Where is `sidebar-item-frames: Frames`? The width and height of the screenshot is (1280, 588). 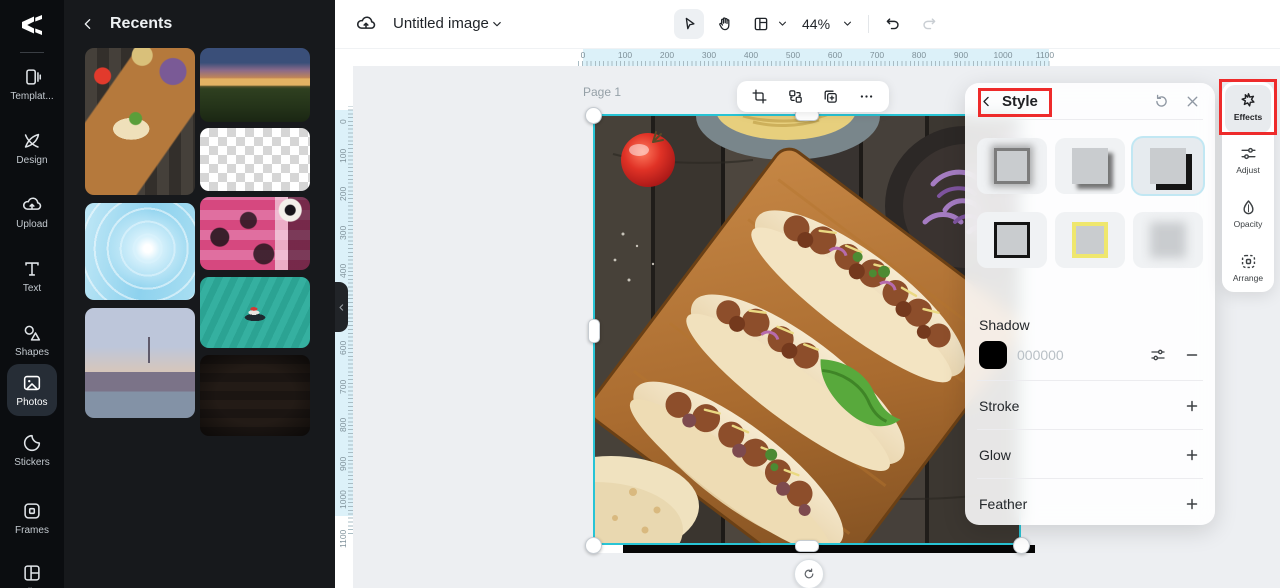 sidebar-item-frames: Frames is located at coordinates (32, 518).